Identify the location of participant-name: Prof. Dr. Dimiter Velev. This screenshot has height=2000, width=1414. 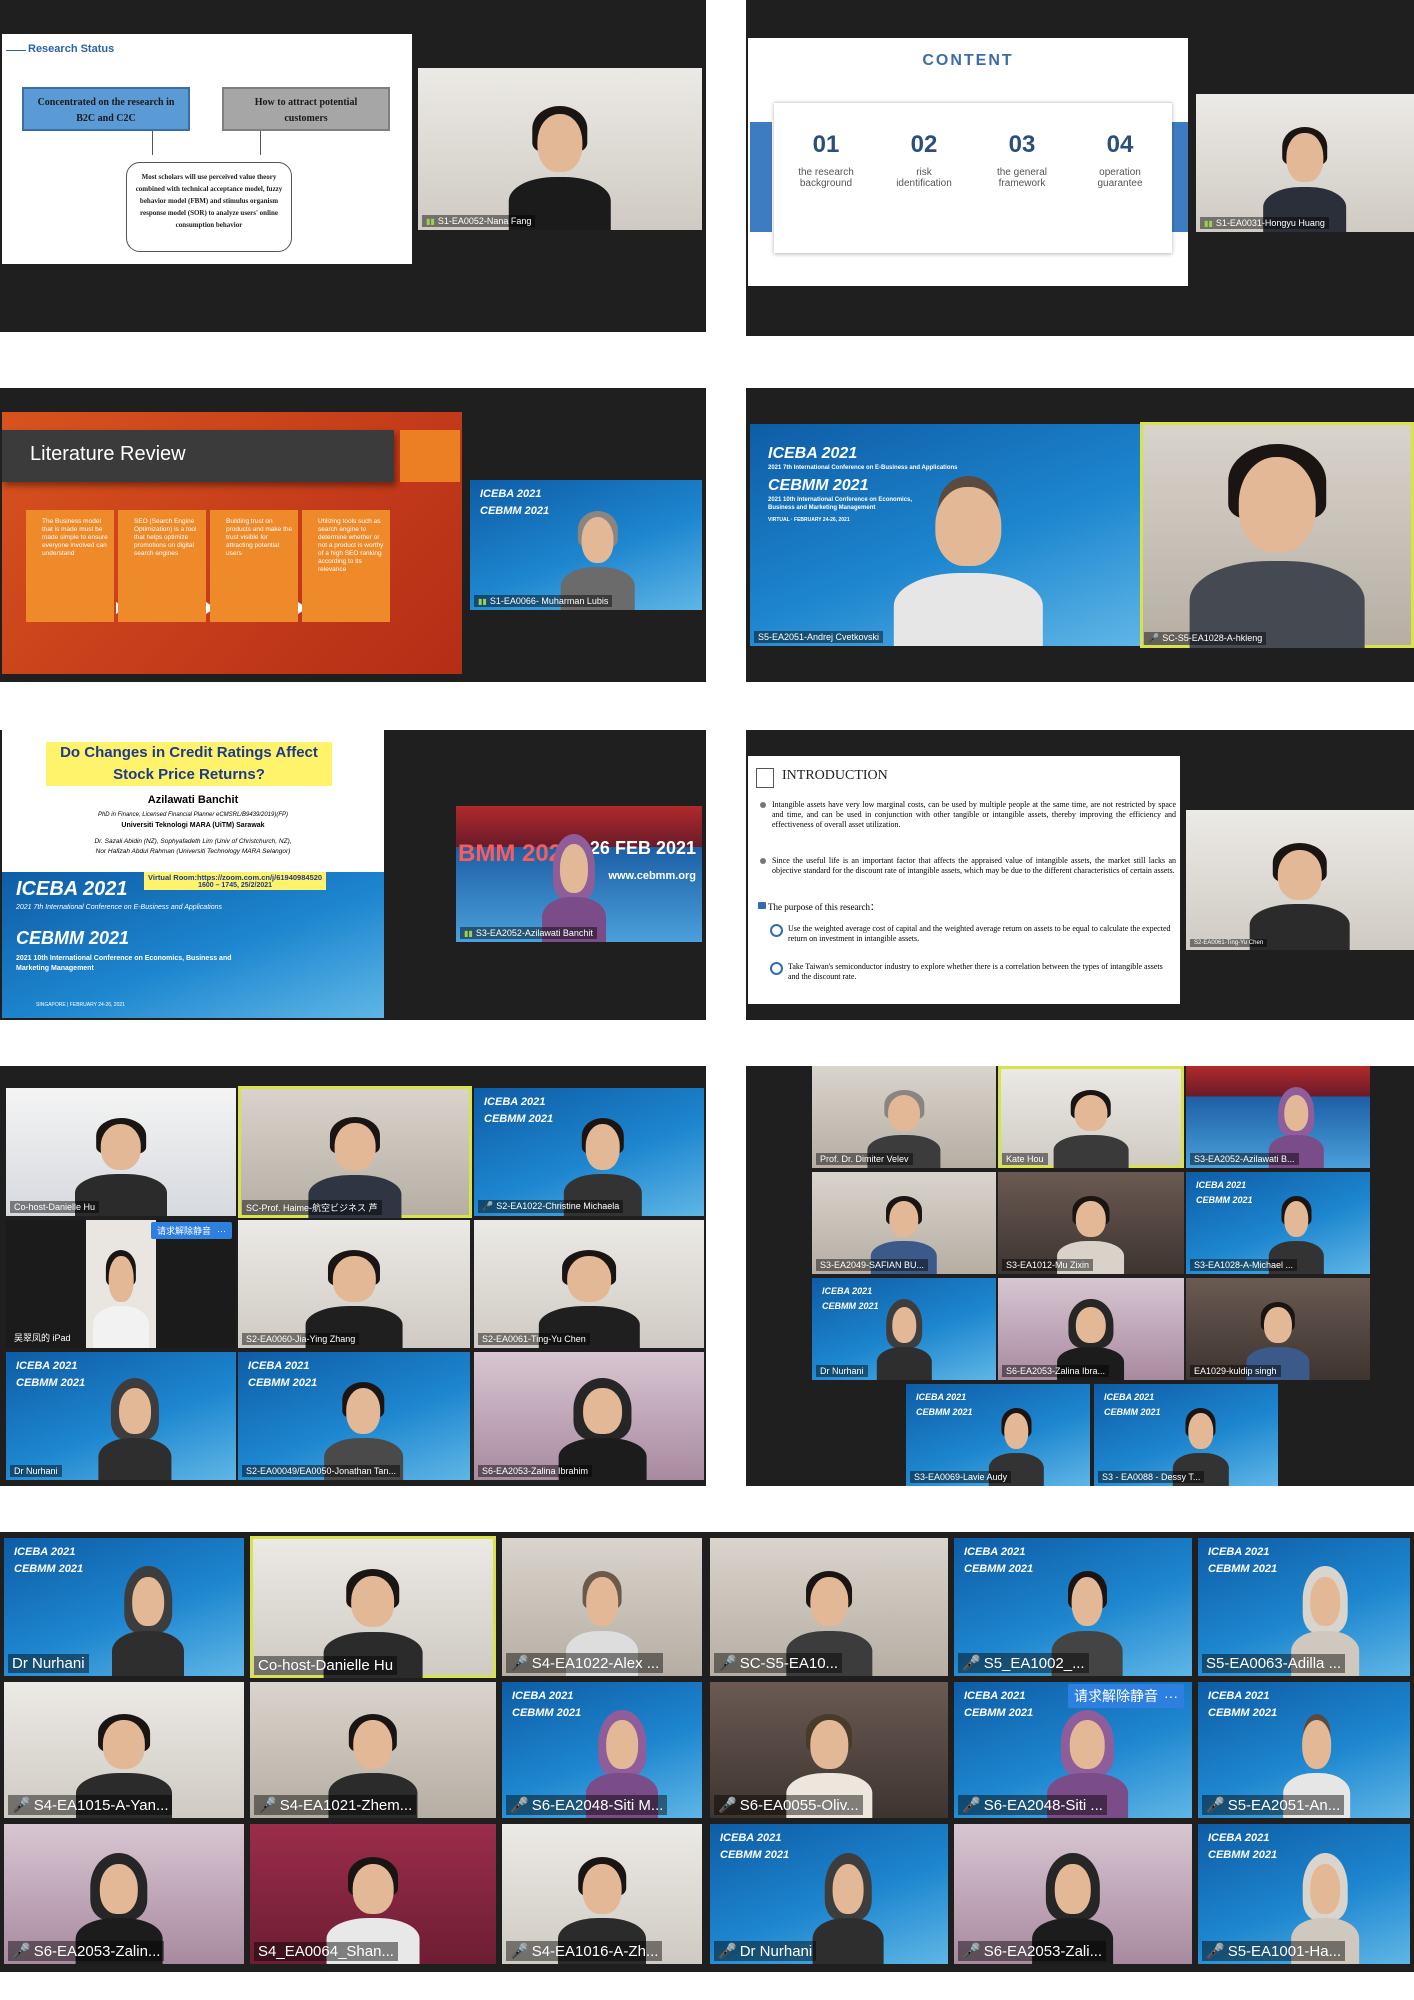
(864, 1159).